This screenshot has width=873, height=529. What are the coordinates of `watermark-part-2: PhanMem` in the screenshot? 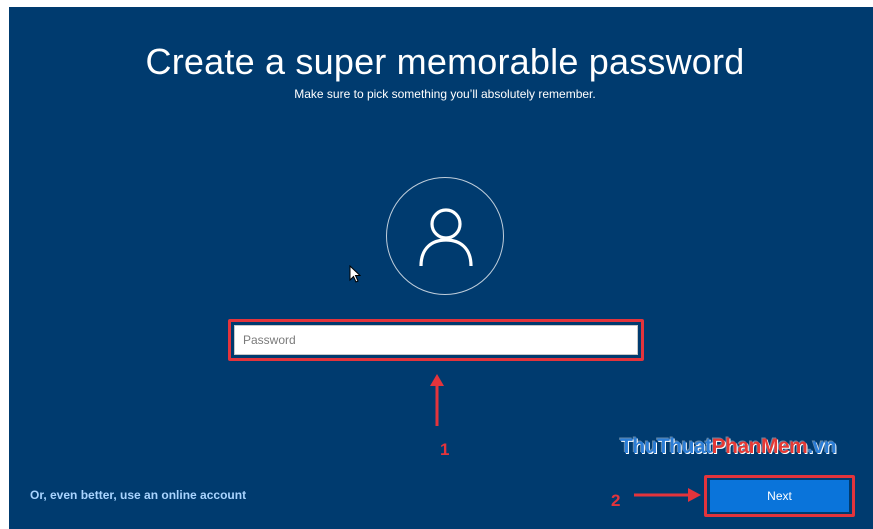 It's located at (759, 446).